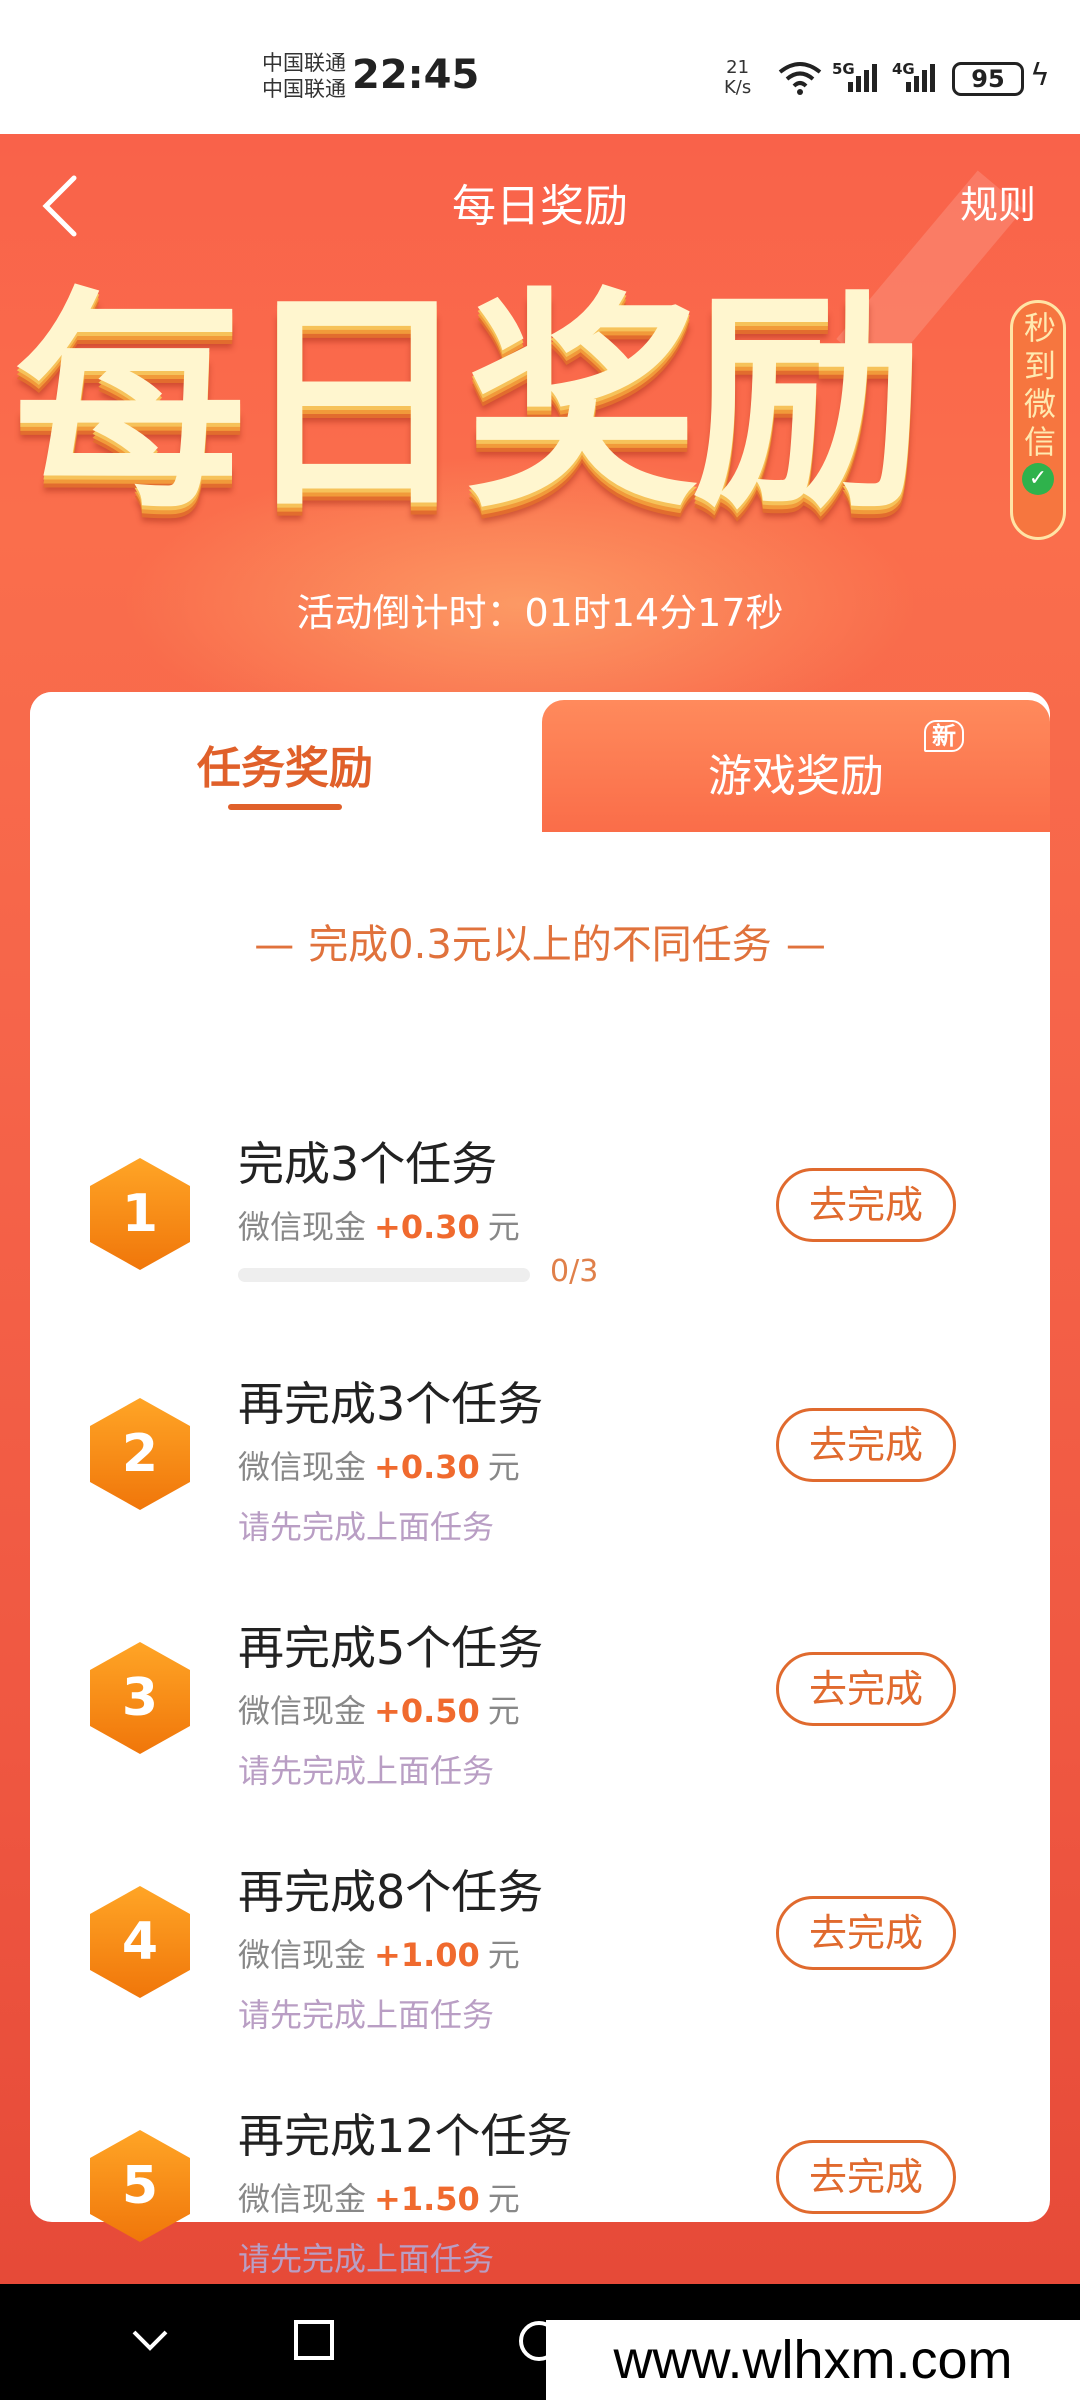 The height and width of the screenshot is (2400, 1080). What do you see at coordinates (540, 945) in the screenshot?
I see `section-title-text: 完成0.3元以上的不同任务` at bounding box center [540, 945].